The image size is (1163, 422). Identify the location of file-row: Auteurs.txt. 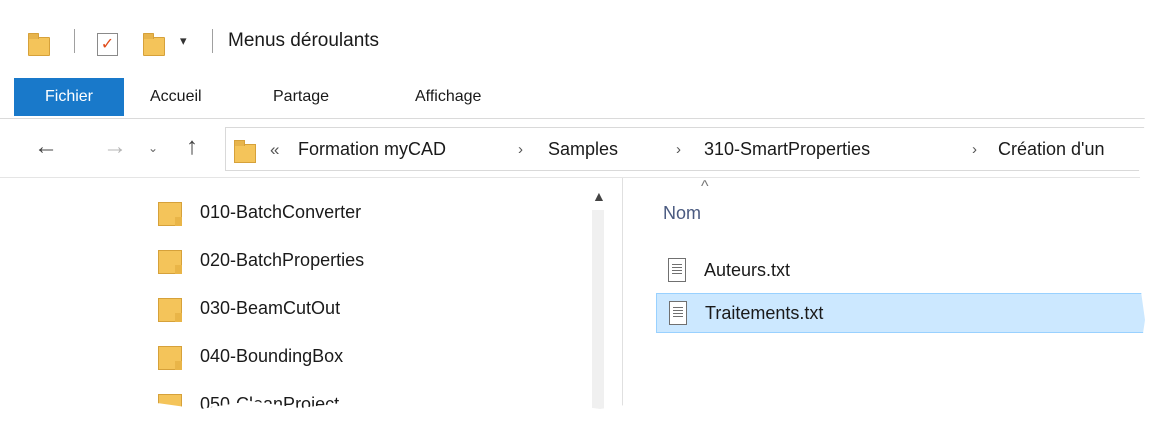
(901, 271).